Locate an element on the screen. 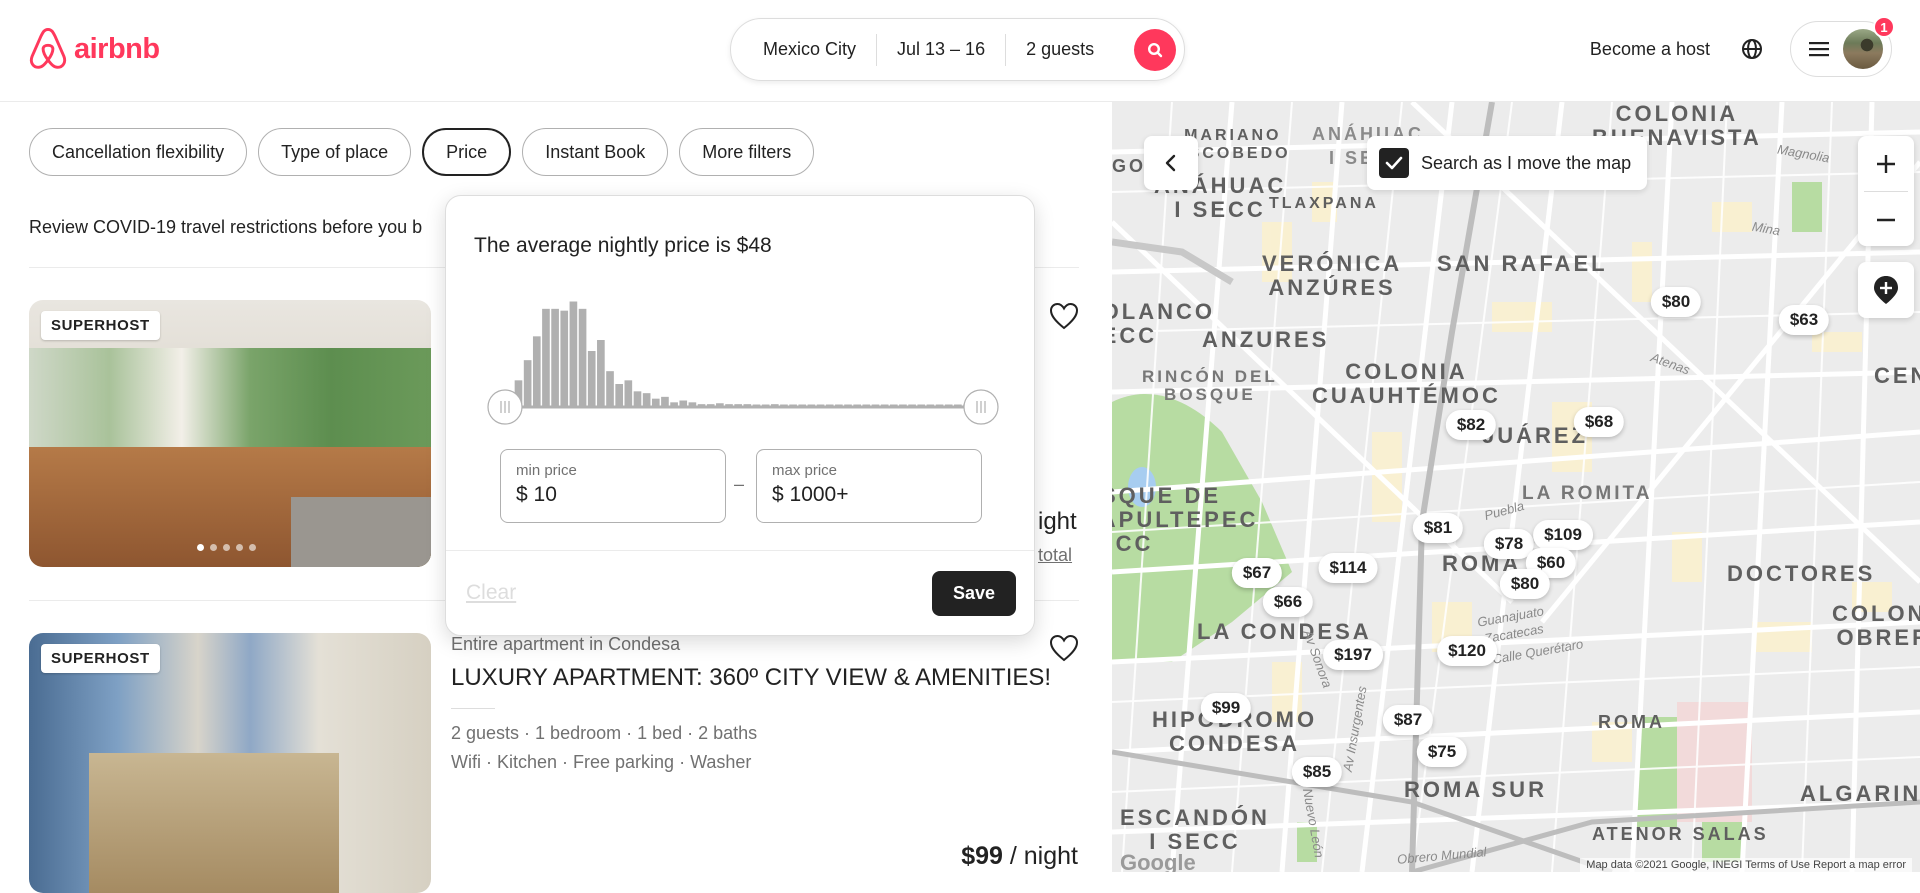 Image resolution: width=1920 pixels, height=893 pixels. filter-more-filters: More filters is located at coordinates (747, 152).